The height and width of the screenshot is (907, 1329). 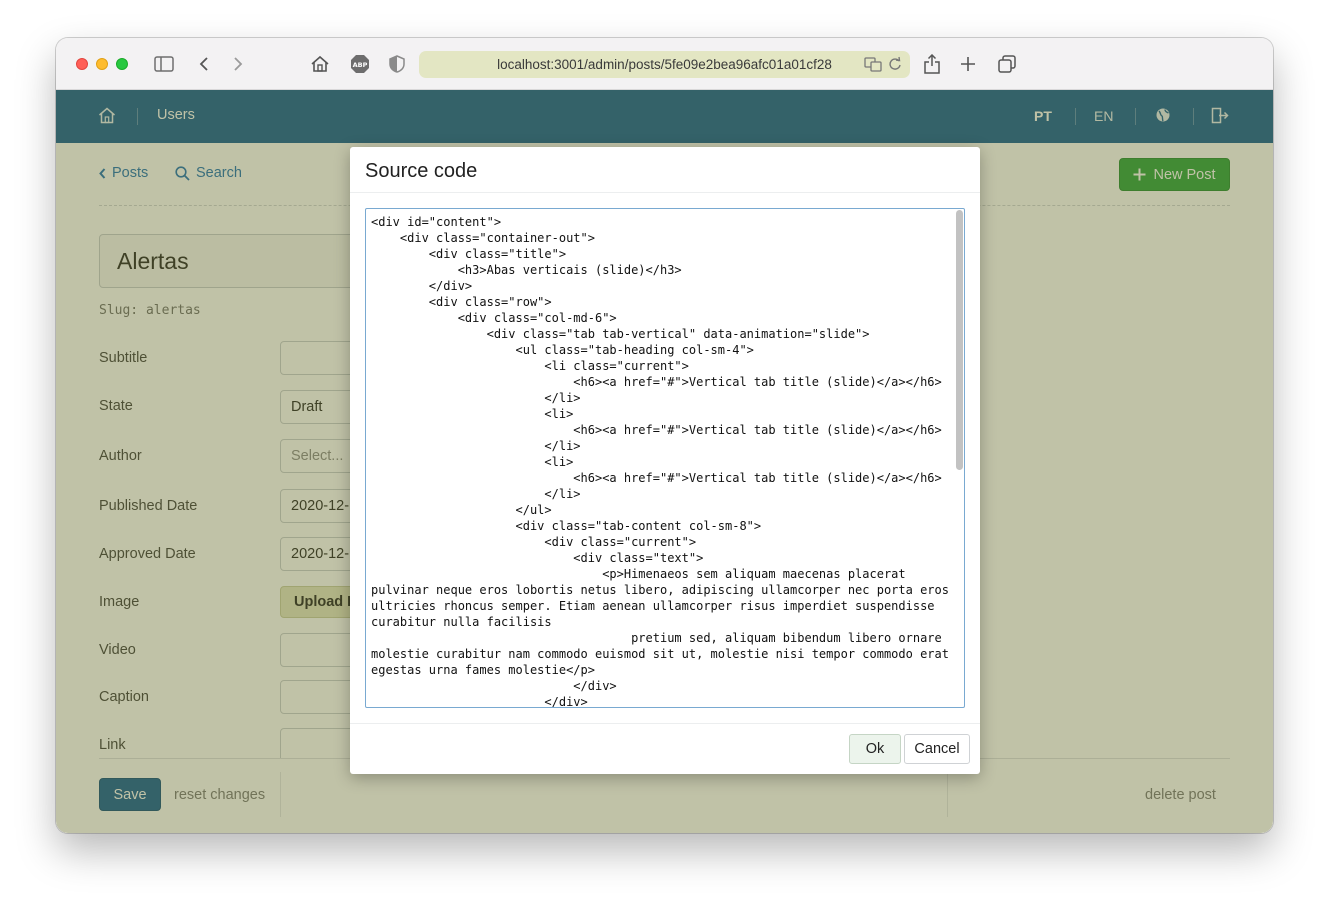 I want to click on sidebar-icon, so click(x=164, y=64).